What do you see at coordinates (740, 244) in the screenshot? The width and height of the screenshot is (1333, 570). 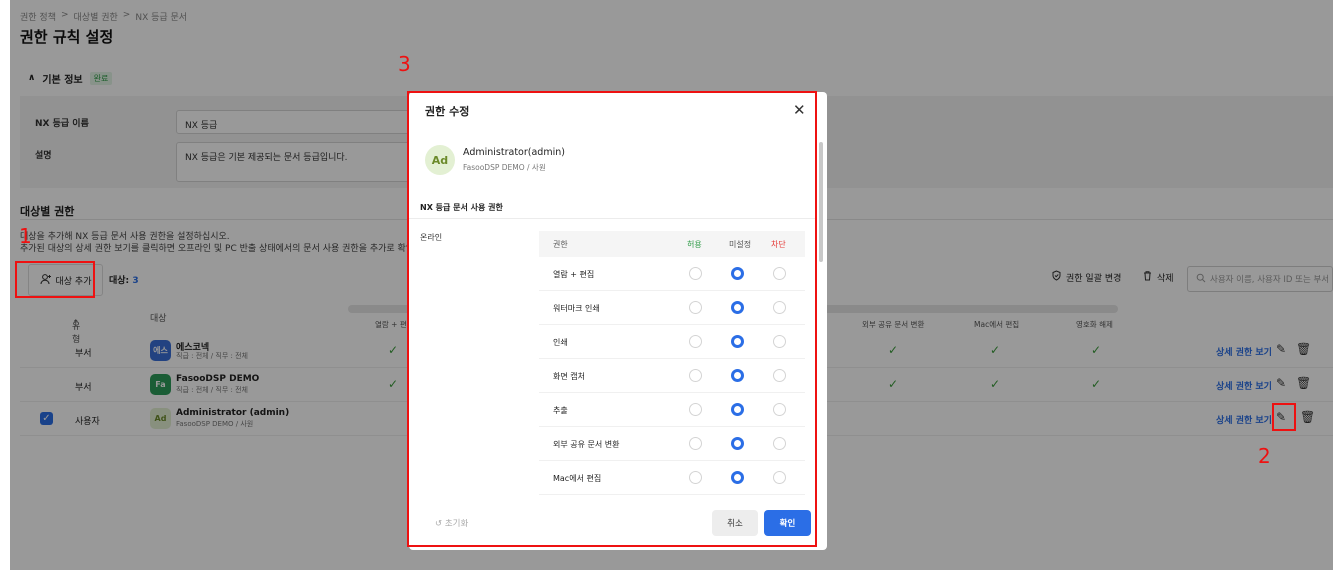 I see `head-unset: 미설정` at bounding box center [740, 244].